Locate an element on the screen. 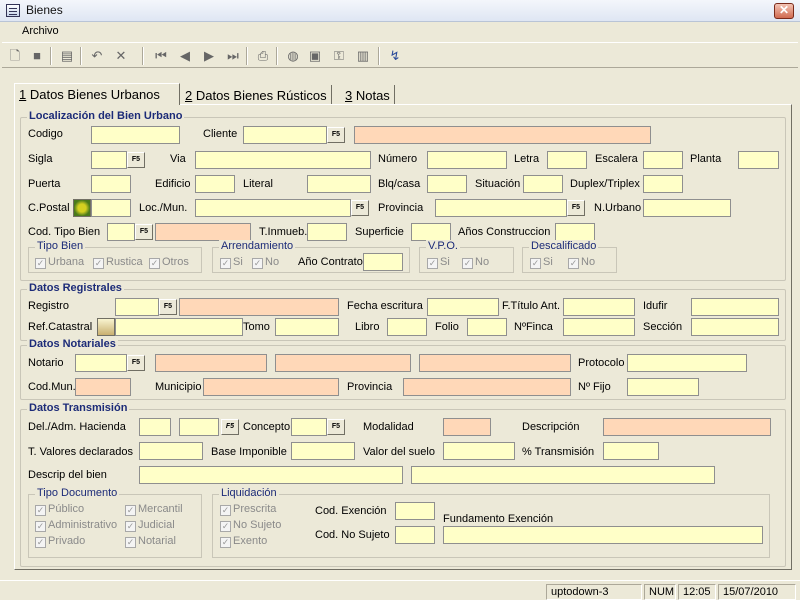 This screenshot has height=600, width=800. label-cod-exencion: Cod. Exención is located at coordinates (351, 511).